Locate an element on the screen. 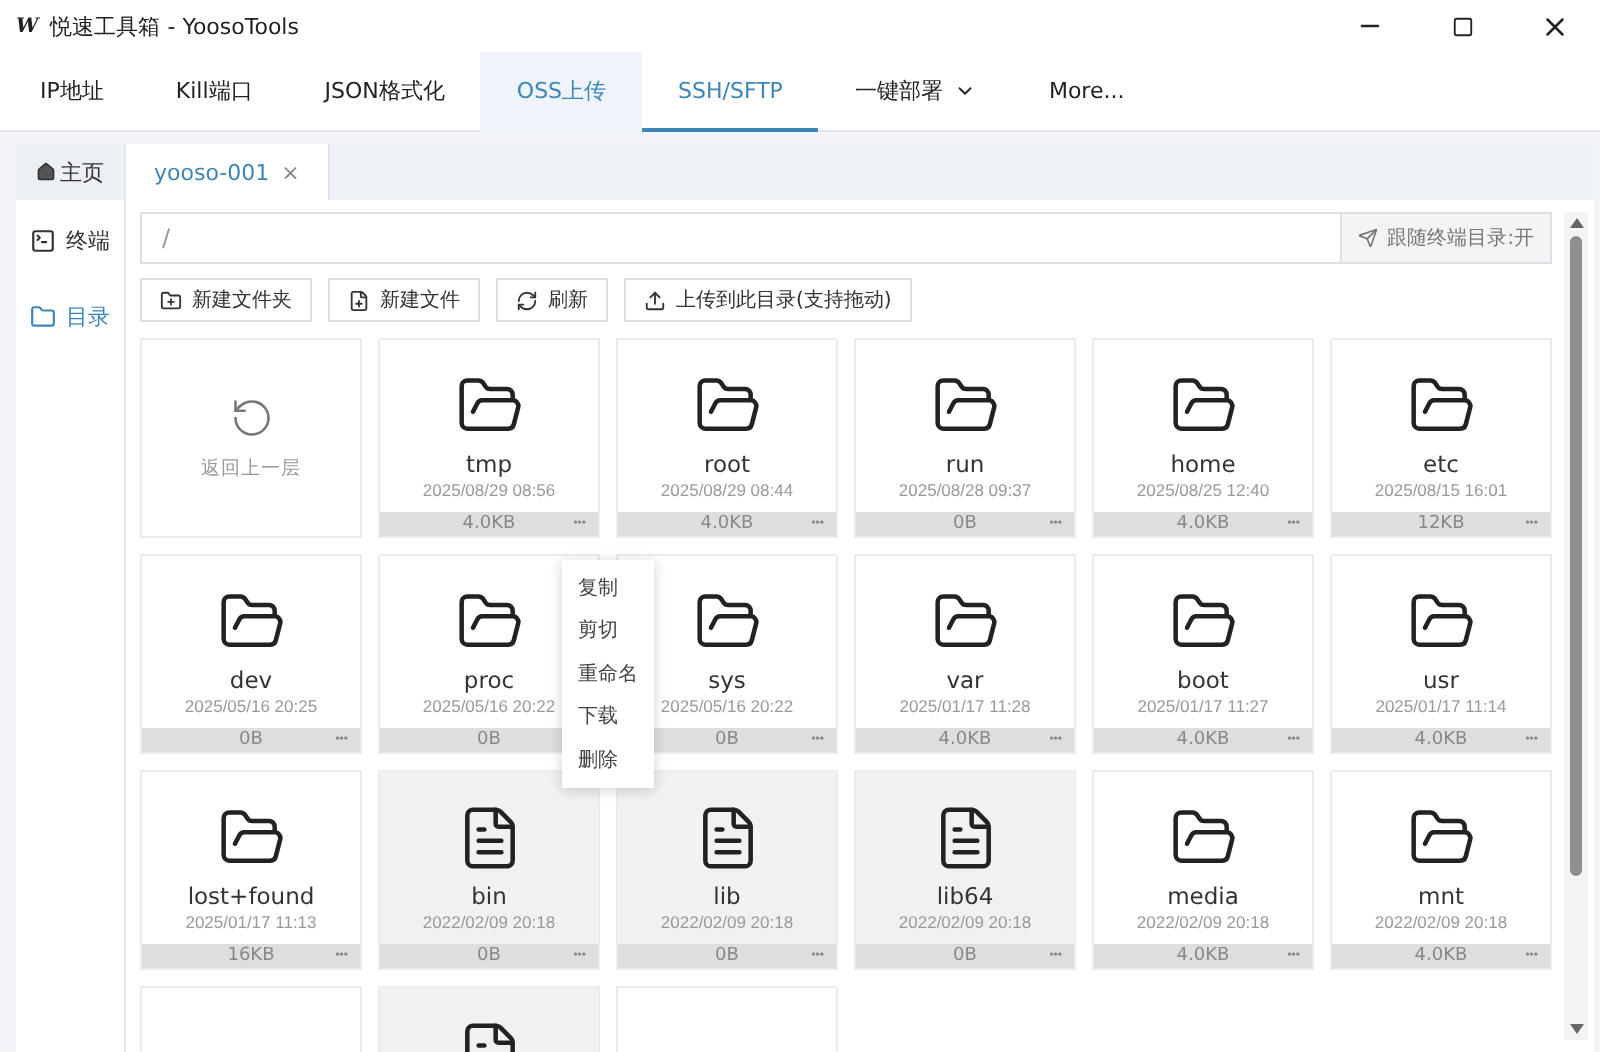 This screenshot has width=1600, height=1052. file-name: run is located at coordinates (965, 464).